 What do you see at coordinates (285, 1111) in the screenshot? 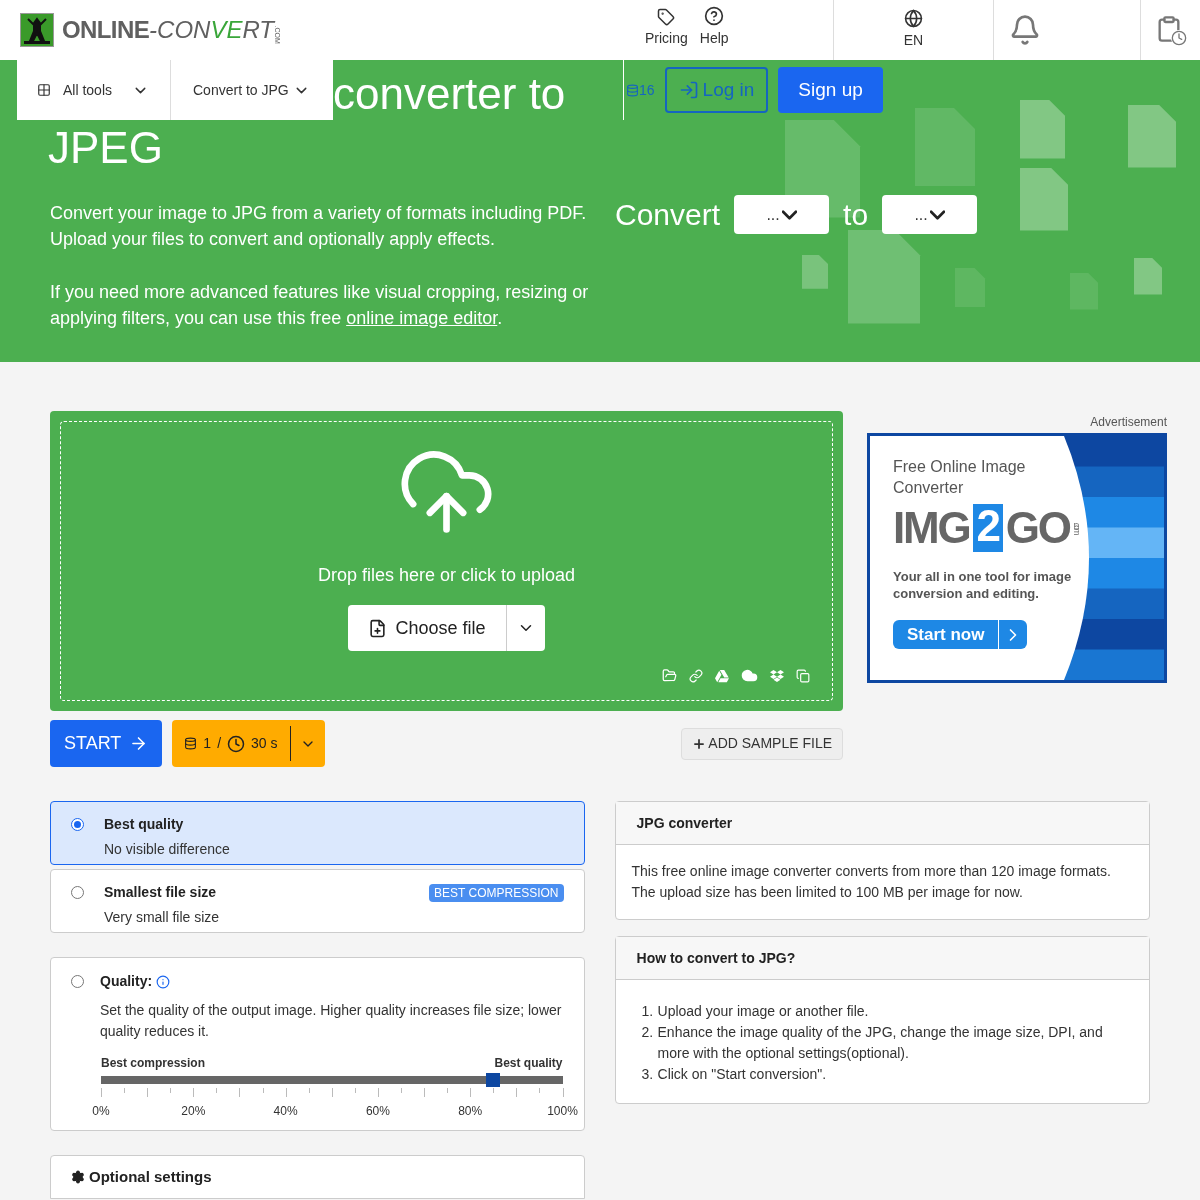
I see `tick-label: 40%` at bounding box center [285, 1111].